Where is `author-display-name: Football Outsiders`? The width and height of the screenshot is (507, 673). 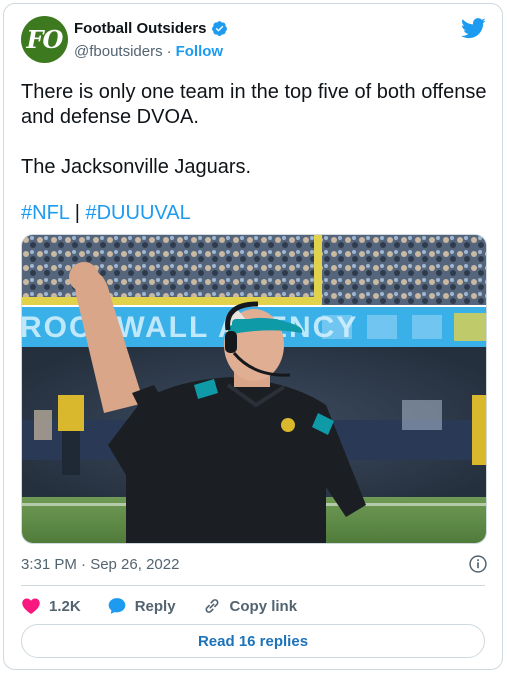
author-display-name: Football Outsiders is located at coordinates (140, 28).